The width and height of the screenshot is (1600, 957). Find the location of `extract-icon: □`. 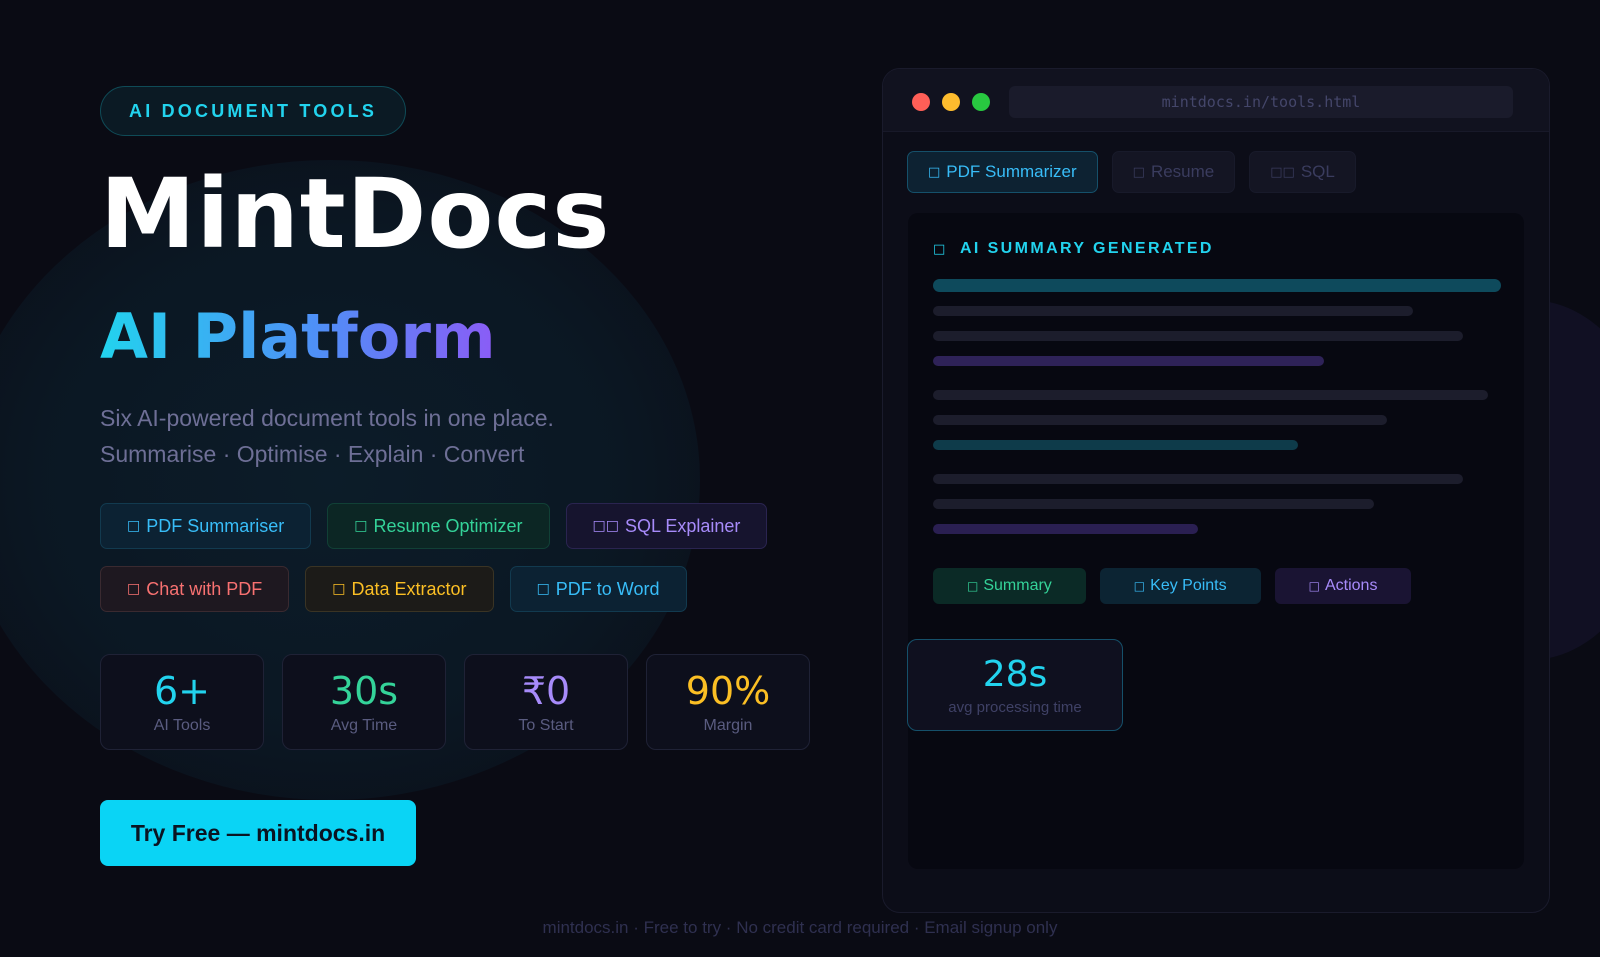

extract-icon: □ is located at coordinates (339, 589).